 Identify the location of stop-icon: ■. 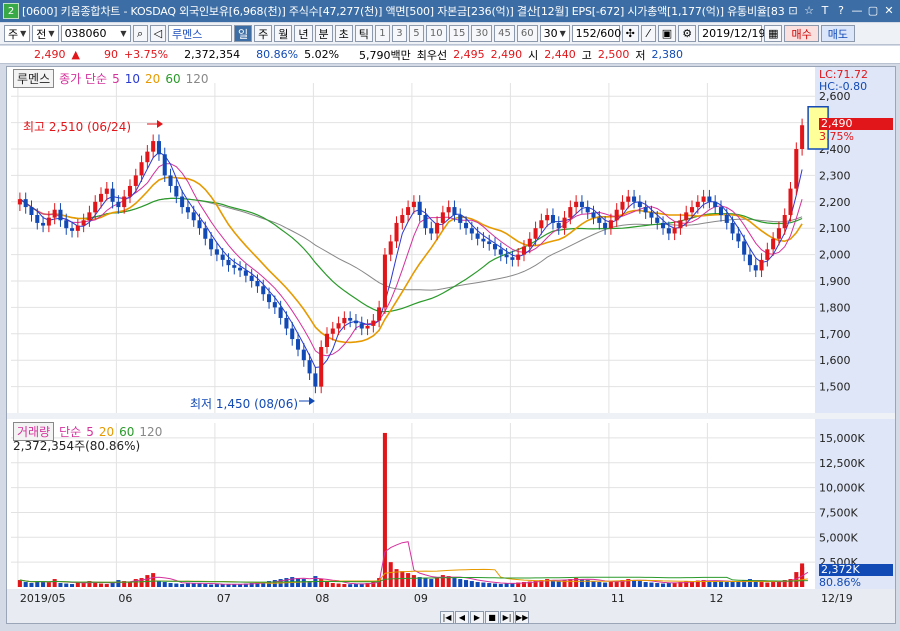
(492, 617).